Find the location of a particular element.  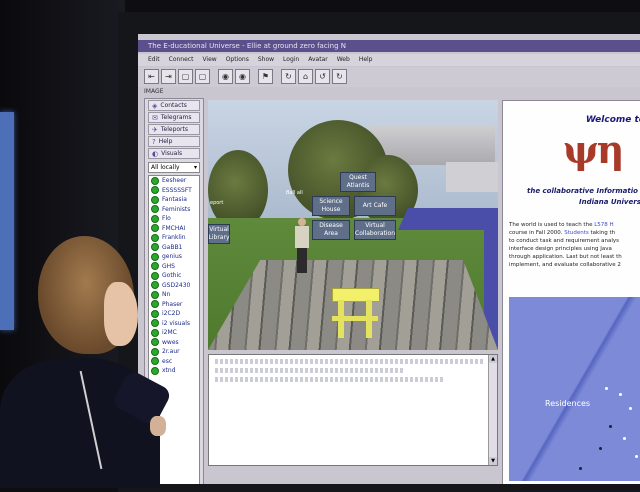

avatar-body is located at coordinates (302, 237).